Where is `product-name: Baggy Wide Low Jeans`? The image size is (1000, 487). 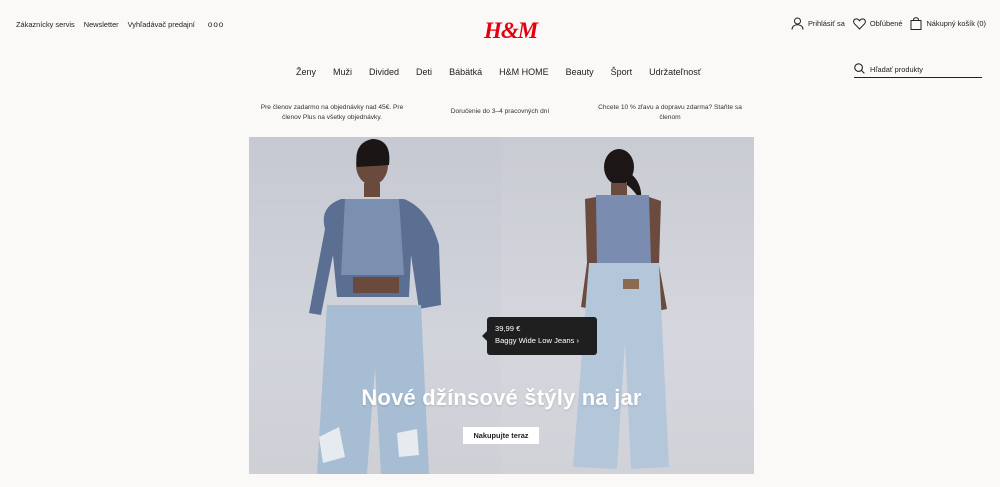 product-name: Baggy Wide Low Jeans is located at coordinates (535, 340).